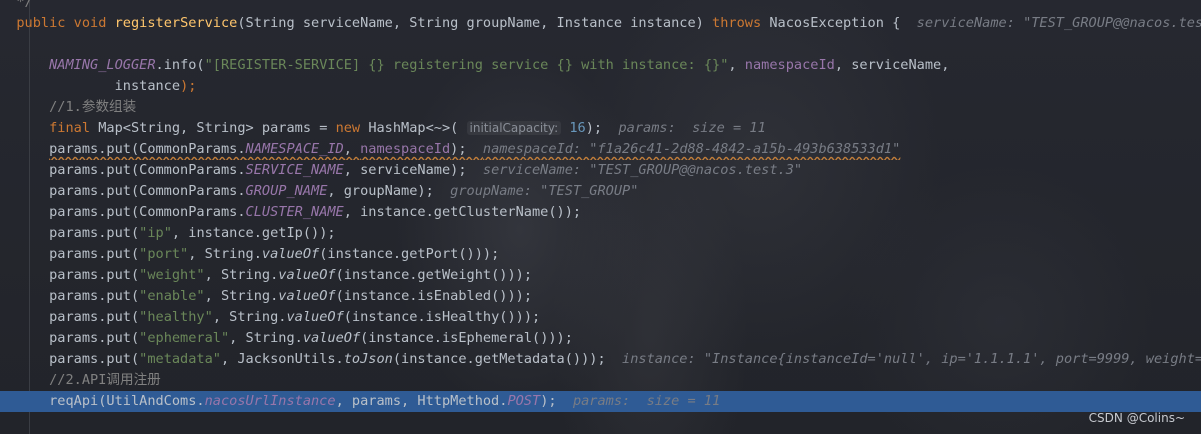 The width and height of the screenshot is (1201, 434). What do you see at coordinates (180, 359) in the screenshot?
I see `code-token: "metadata"` at bounding box center [180, 359].